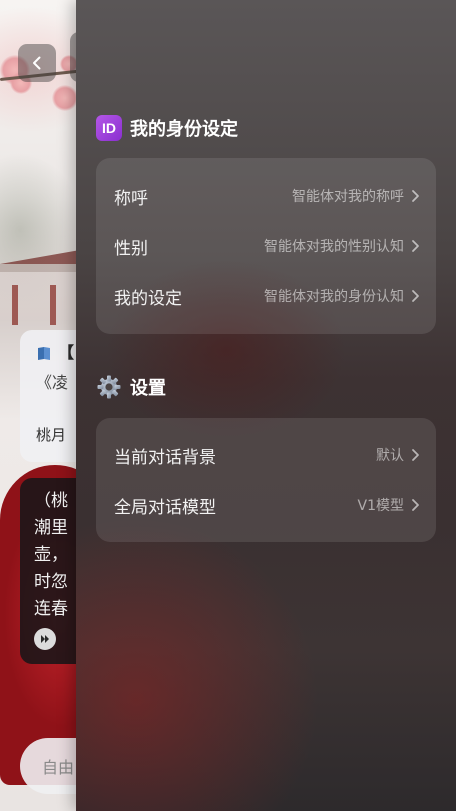  Describe the element at coordinates (58, 767) in the screenshot. I see `chat-input-placeholder: 自由` at that location.